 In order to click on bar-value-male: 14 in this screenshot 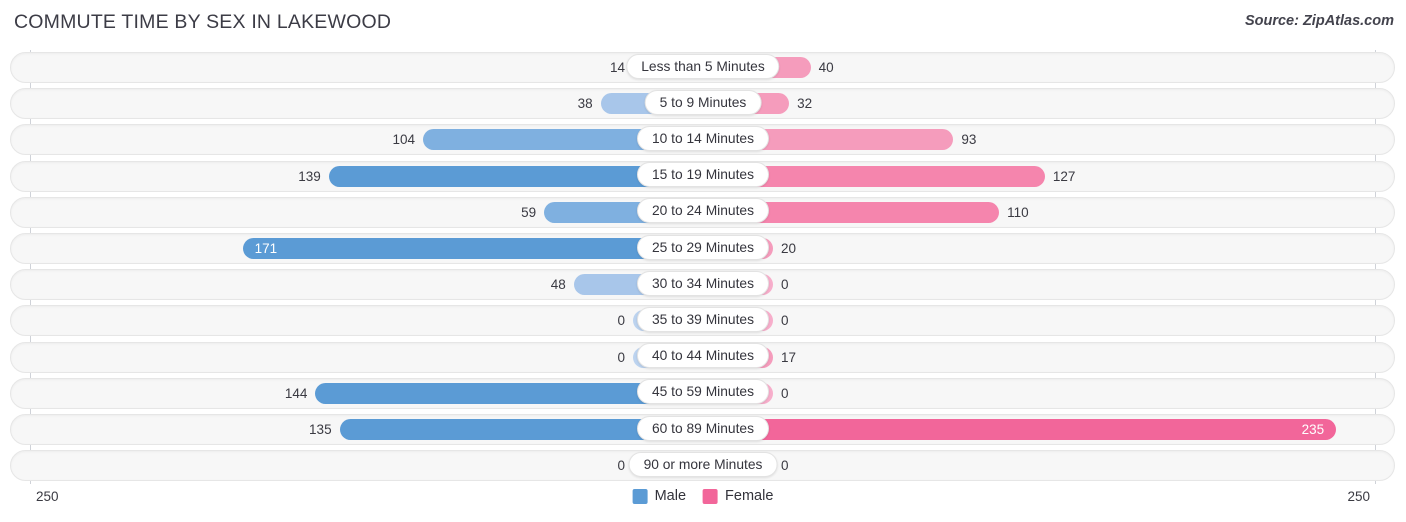, I will do `click(617, 67)`.